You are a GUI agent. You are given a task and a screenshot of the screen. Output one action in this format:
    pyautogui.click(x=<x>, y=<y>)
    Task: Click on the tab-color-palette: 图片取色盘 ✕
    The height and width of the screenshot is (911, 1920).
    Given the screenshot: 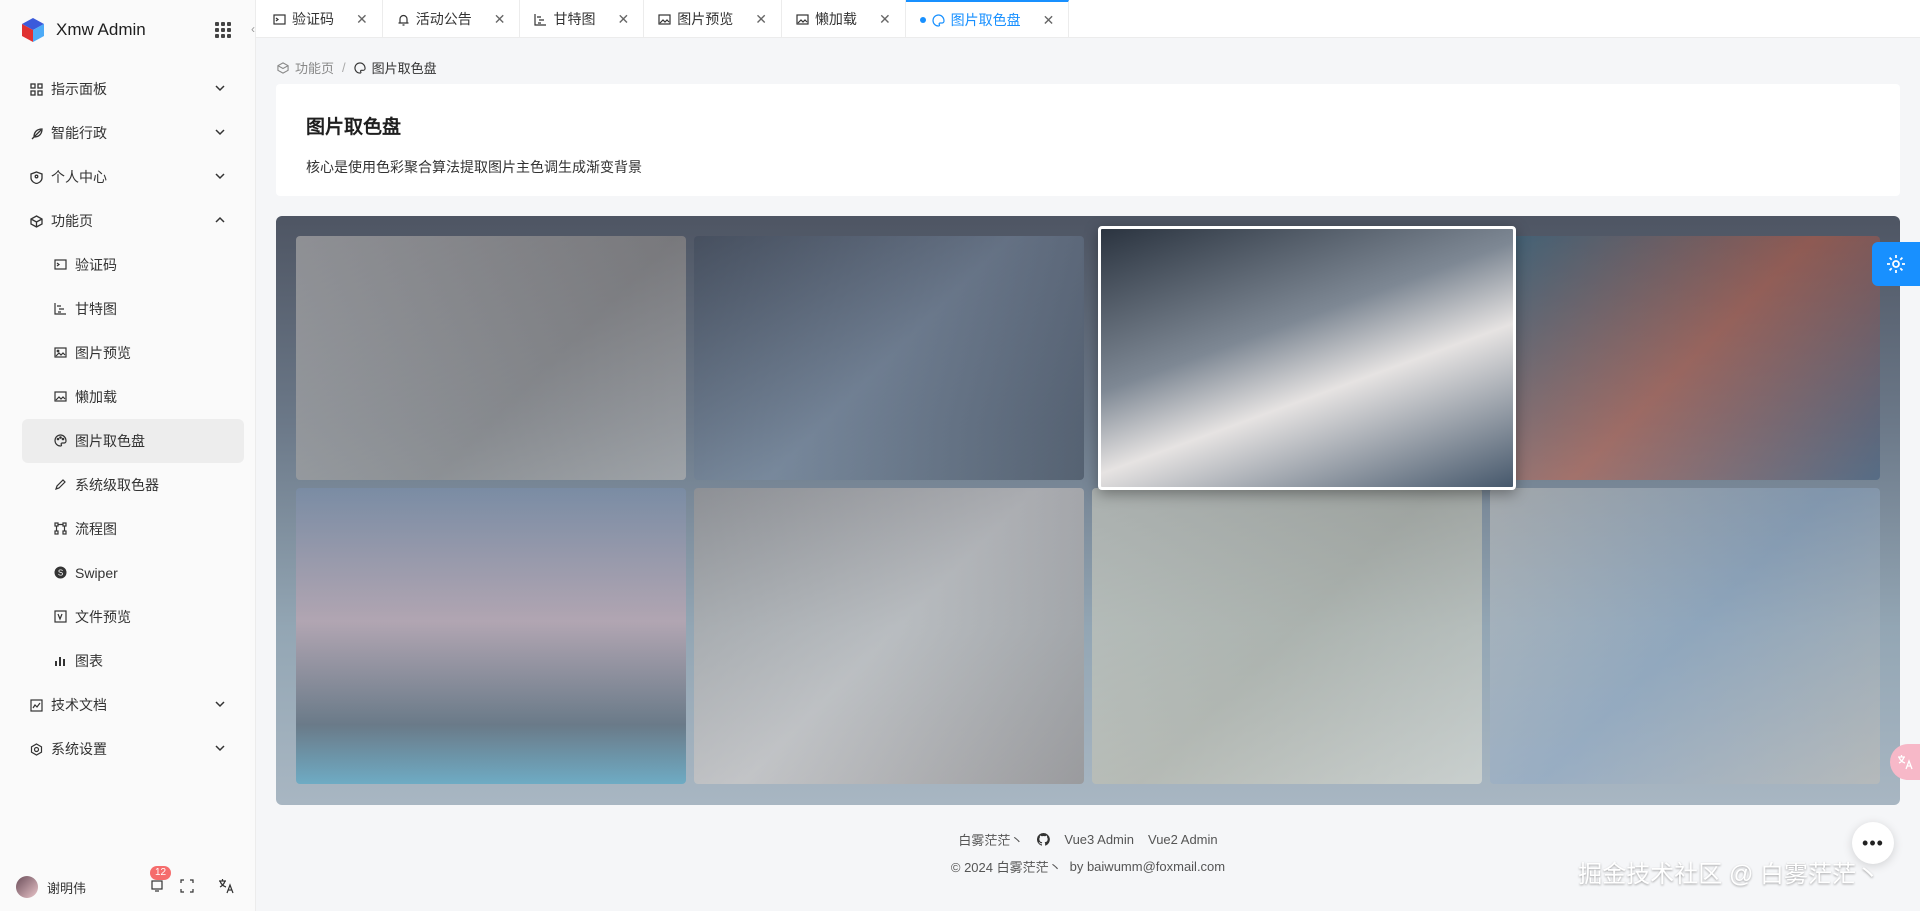 What is the action you would take?
    pyautogui.click(x=987, y=19)
    